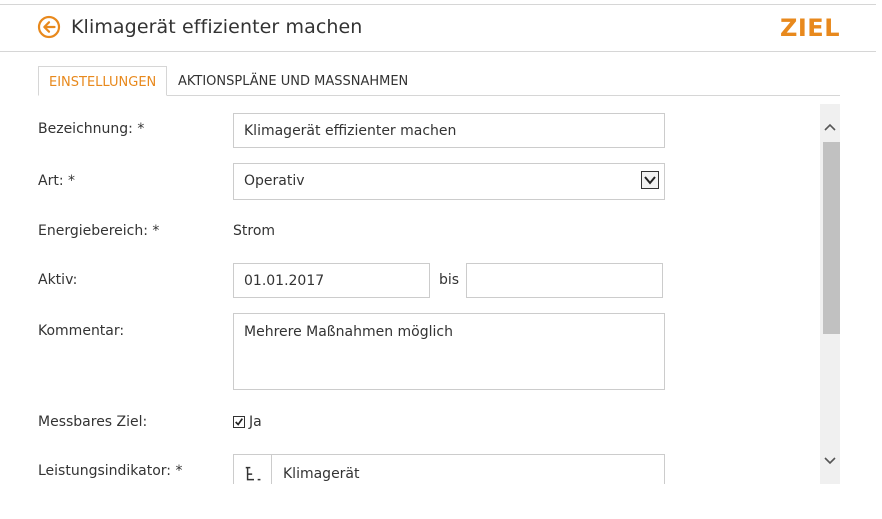 This screenshot has height=519, width=882. I want to click on back-arrow-icon, so click(49, 27).